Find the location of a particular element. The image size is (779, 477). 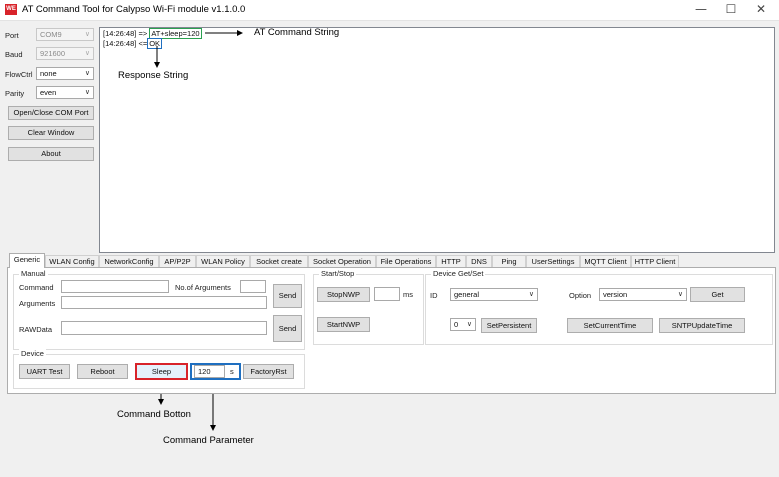

sleep-button: Sleep is located at coordinates (161, 371).